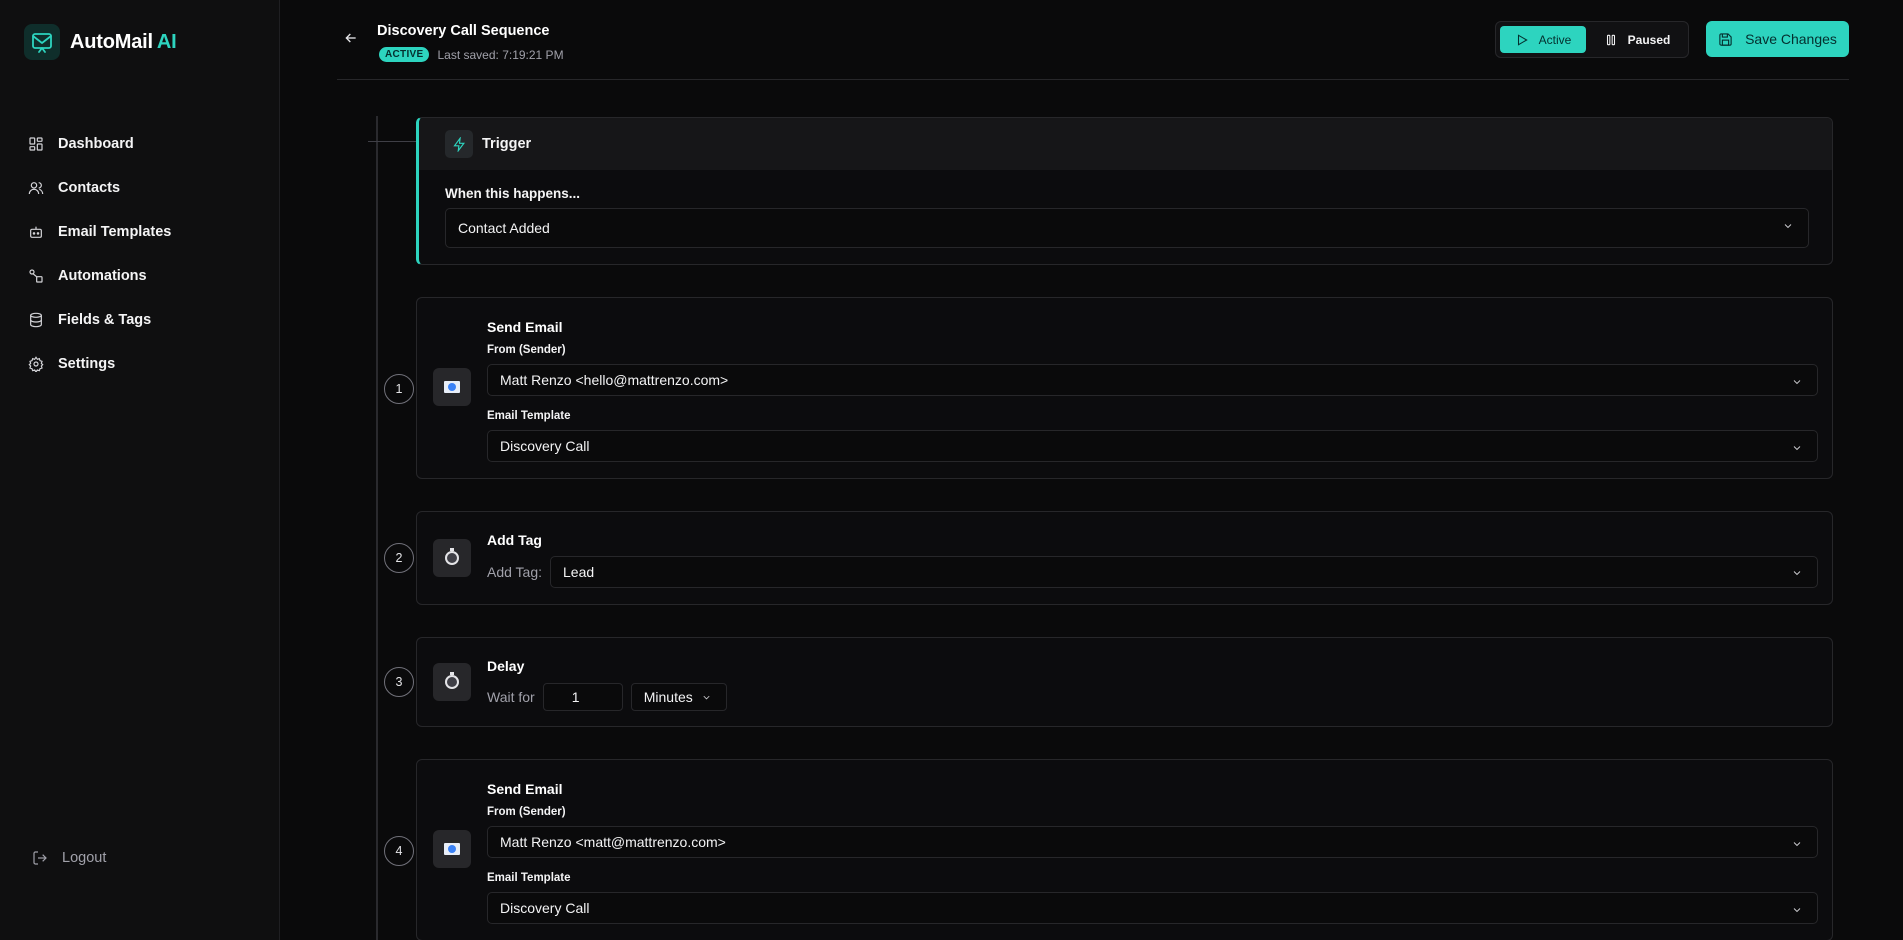 Image resolution: width=1903 pixels, height=940 pixels. Describe the element at coordinates (1152, 380) in the screenshot. I see `from-sender-select: Matt Renzo <hello@mattrenzo.com>` at that location.